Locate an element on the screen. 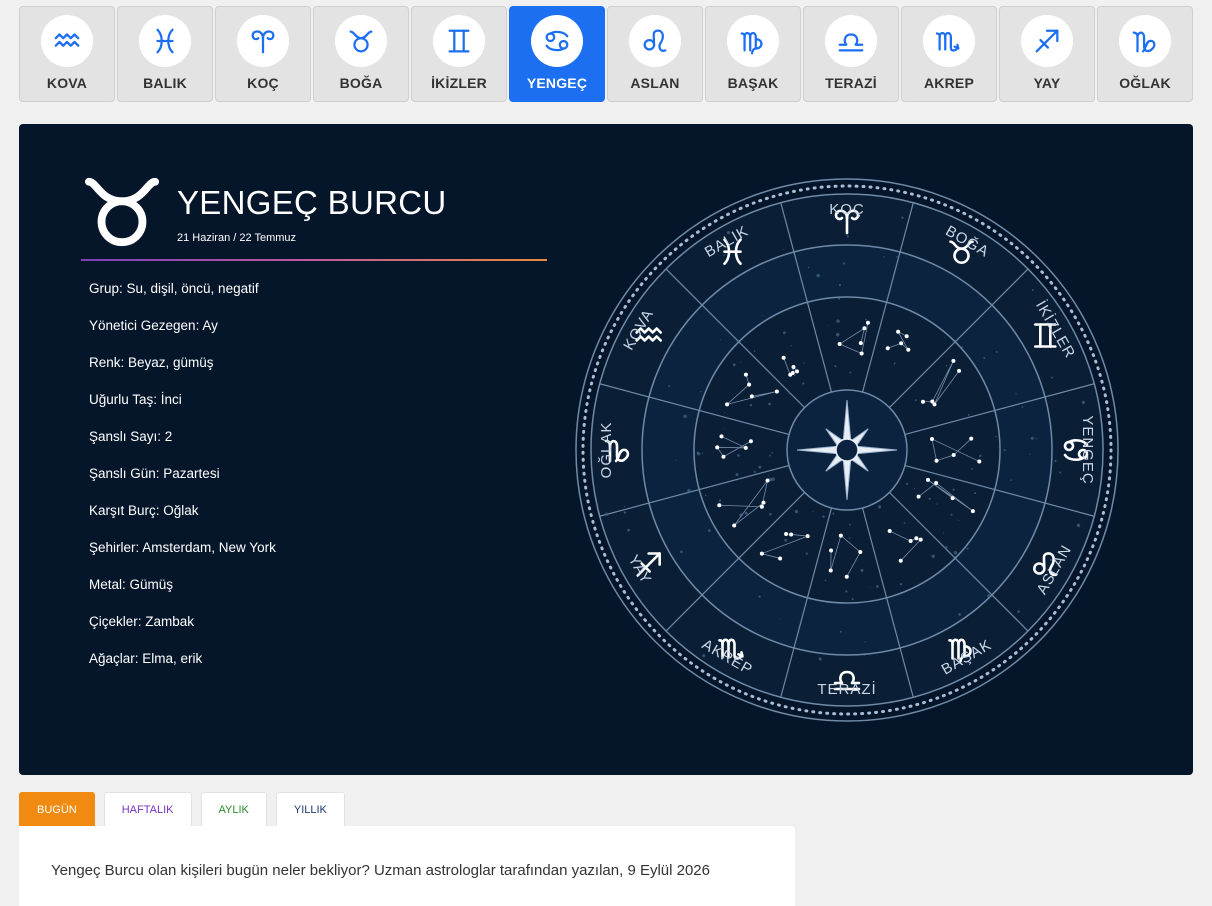  fact-metal: Metal: Gümüş is located at coordinates (131, 584).